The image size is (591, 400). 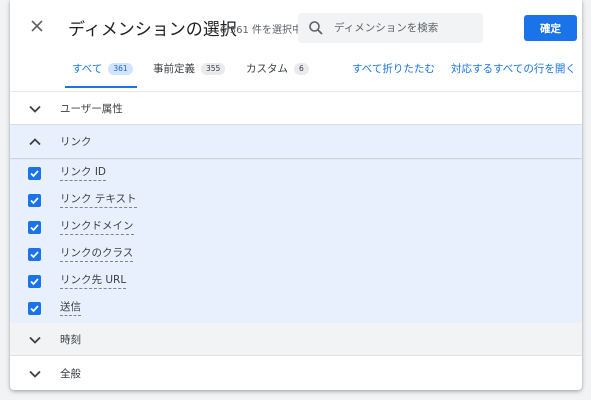 What do you see at coordinates (35, 142) in the screenshot?
I see `chevron-up-icon` at bounding box center [35, 142].